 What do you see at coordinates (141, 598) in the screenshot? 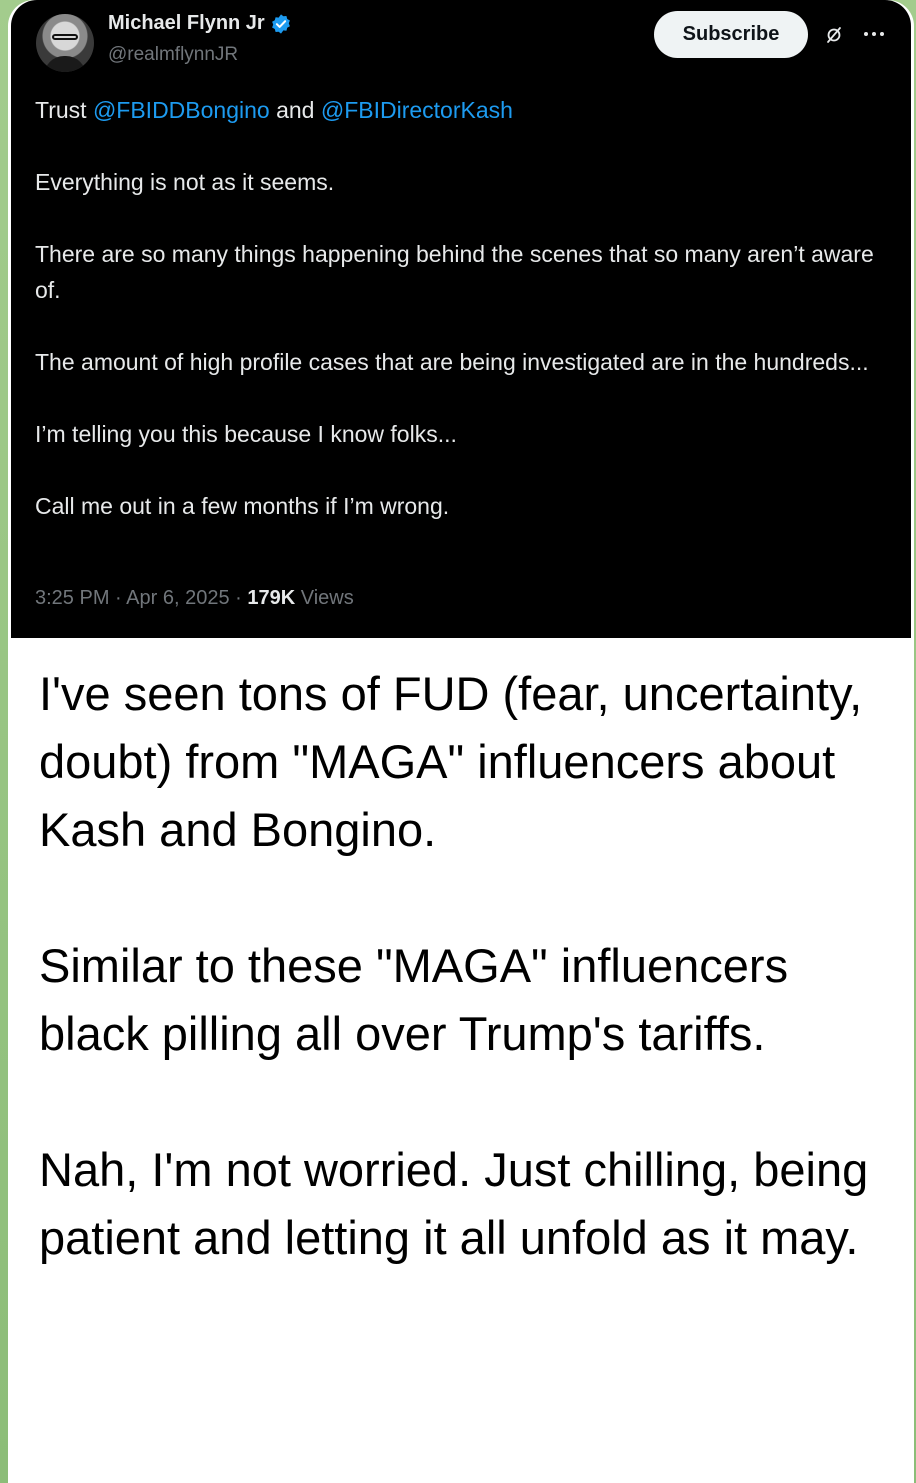
I see `tweet-timestamp: 3:25 PM · Apr 6, 2025 ·` at bounding box center [141, 598].